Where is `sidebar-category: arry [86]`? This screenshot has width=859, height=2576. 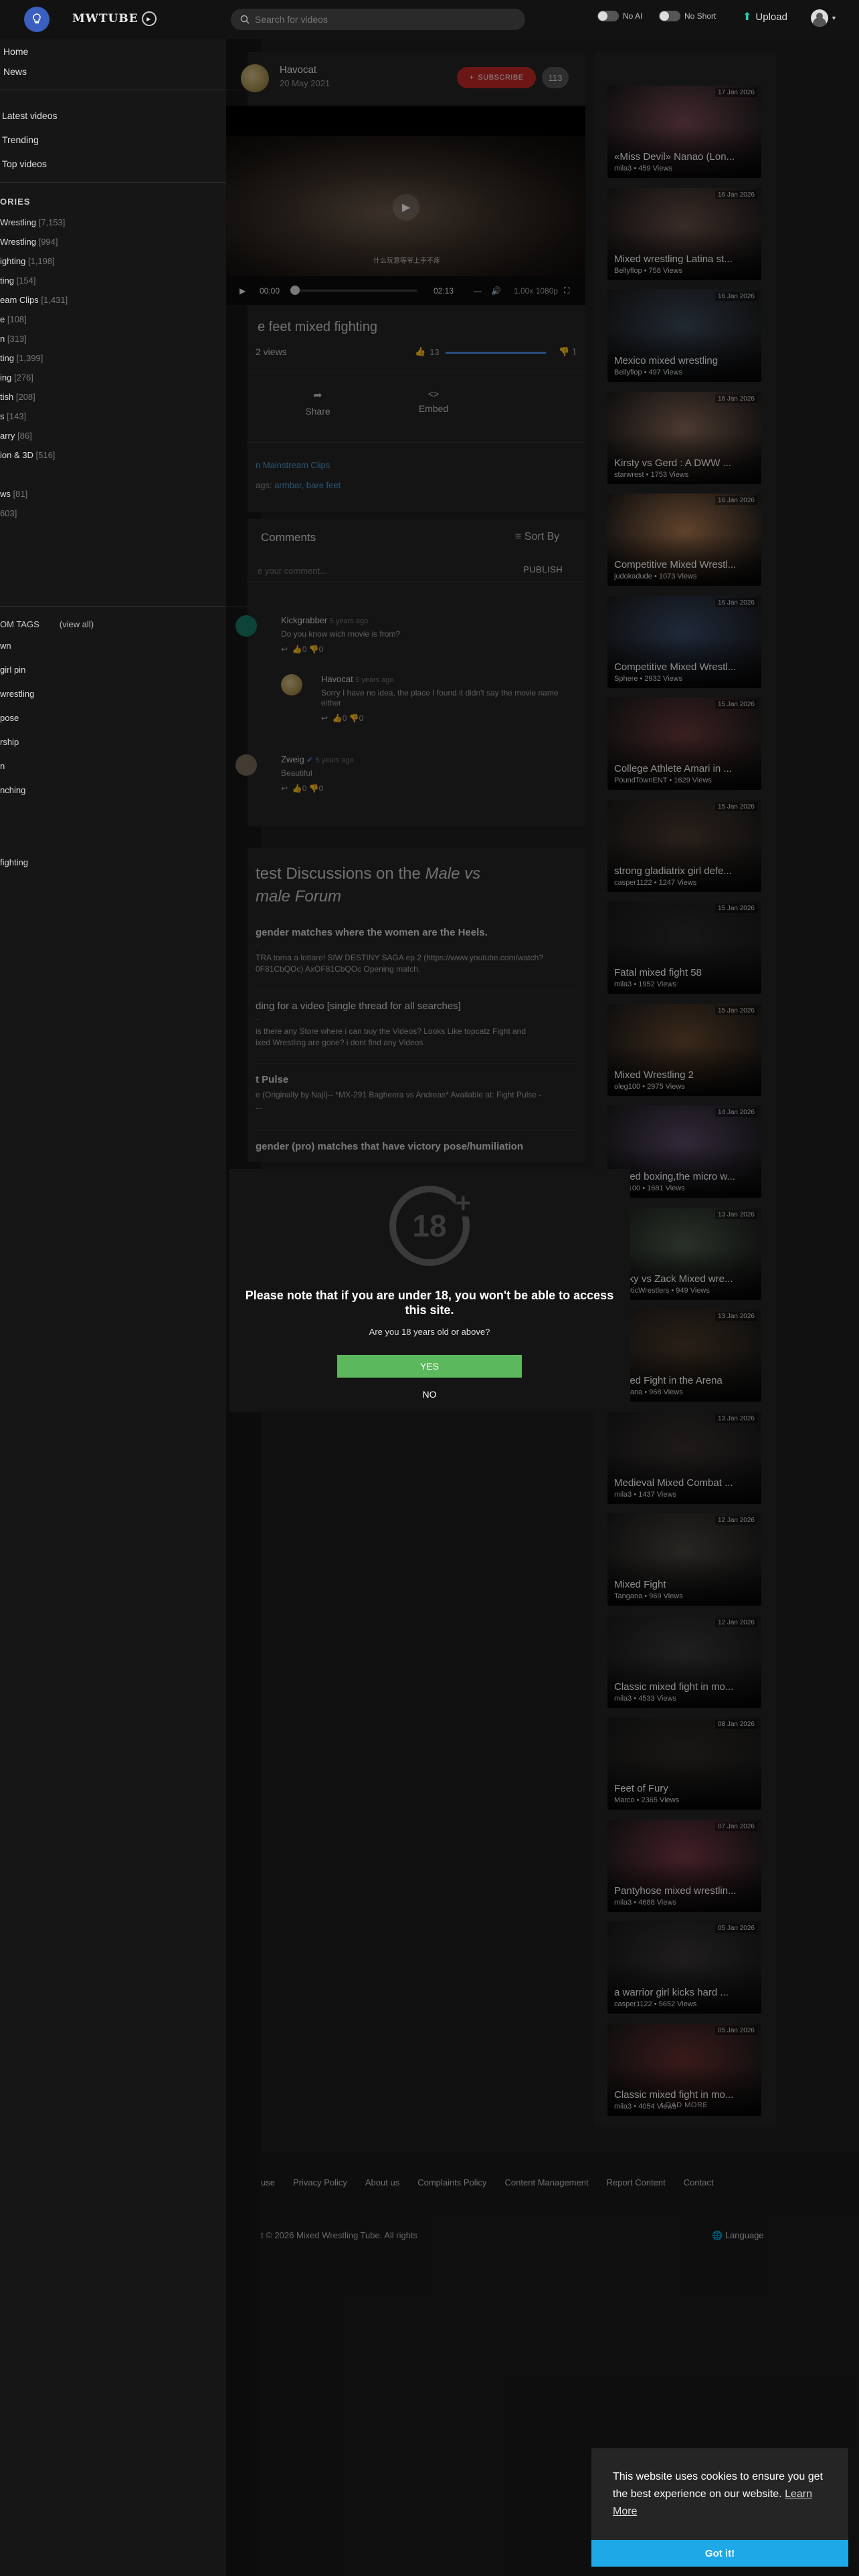
sidebar-category: arry [86] is located at coordinates (16, 436).